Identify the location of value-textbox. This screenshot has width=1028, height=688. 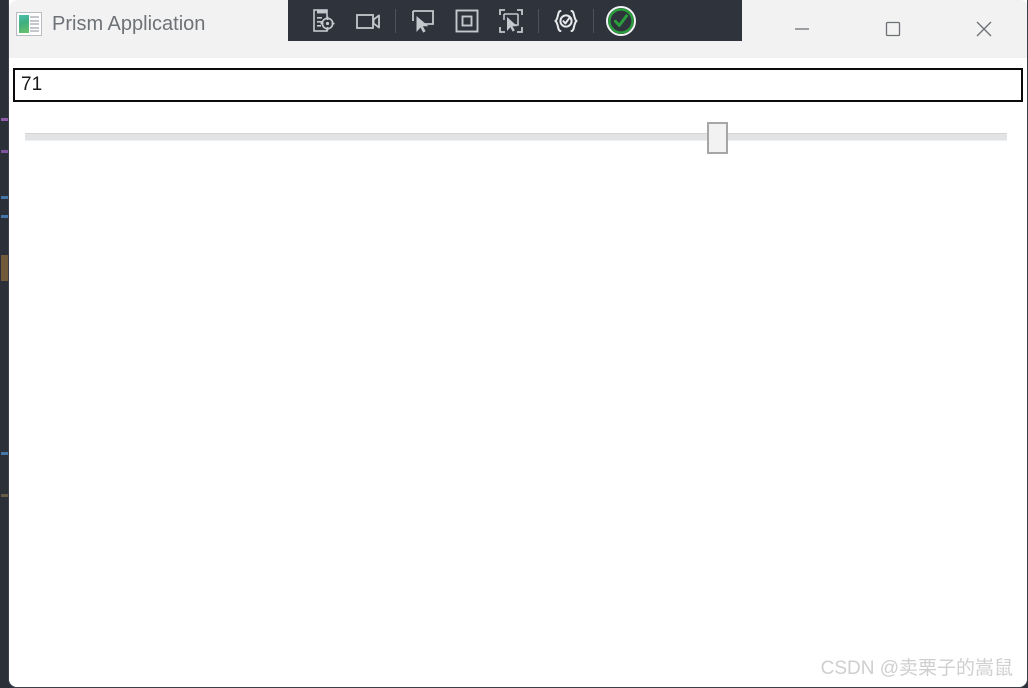
(518, 85).